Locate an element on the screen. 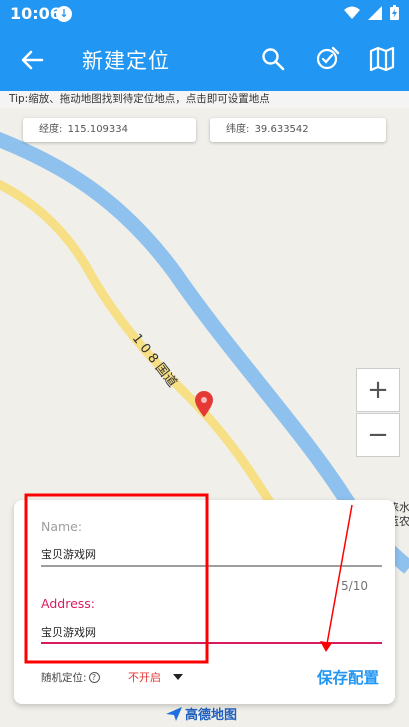  save-config-button: 保存配置 is located at coordinates (348, 677).